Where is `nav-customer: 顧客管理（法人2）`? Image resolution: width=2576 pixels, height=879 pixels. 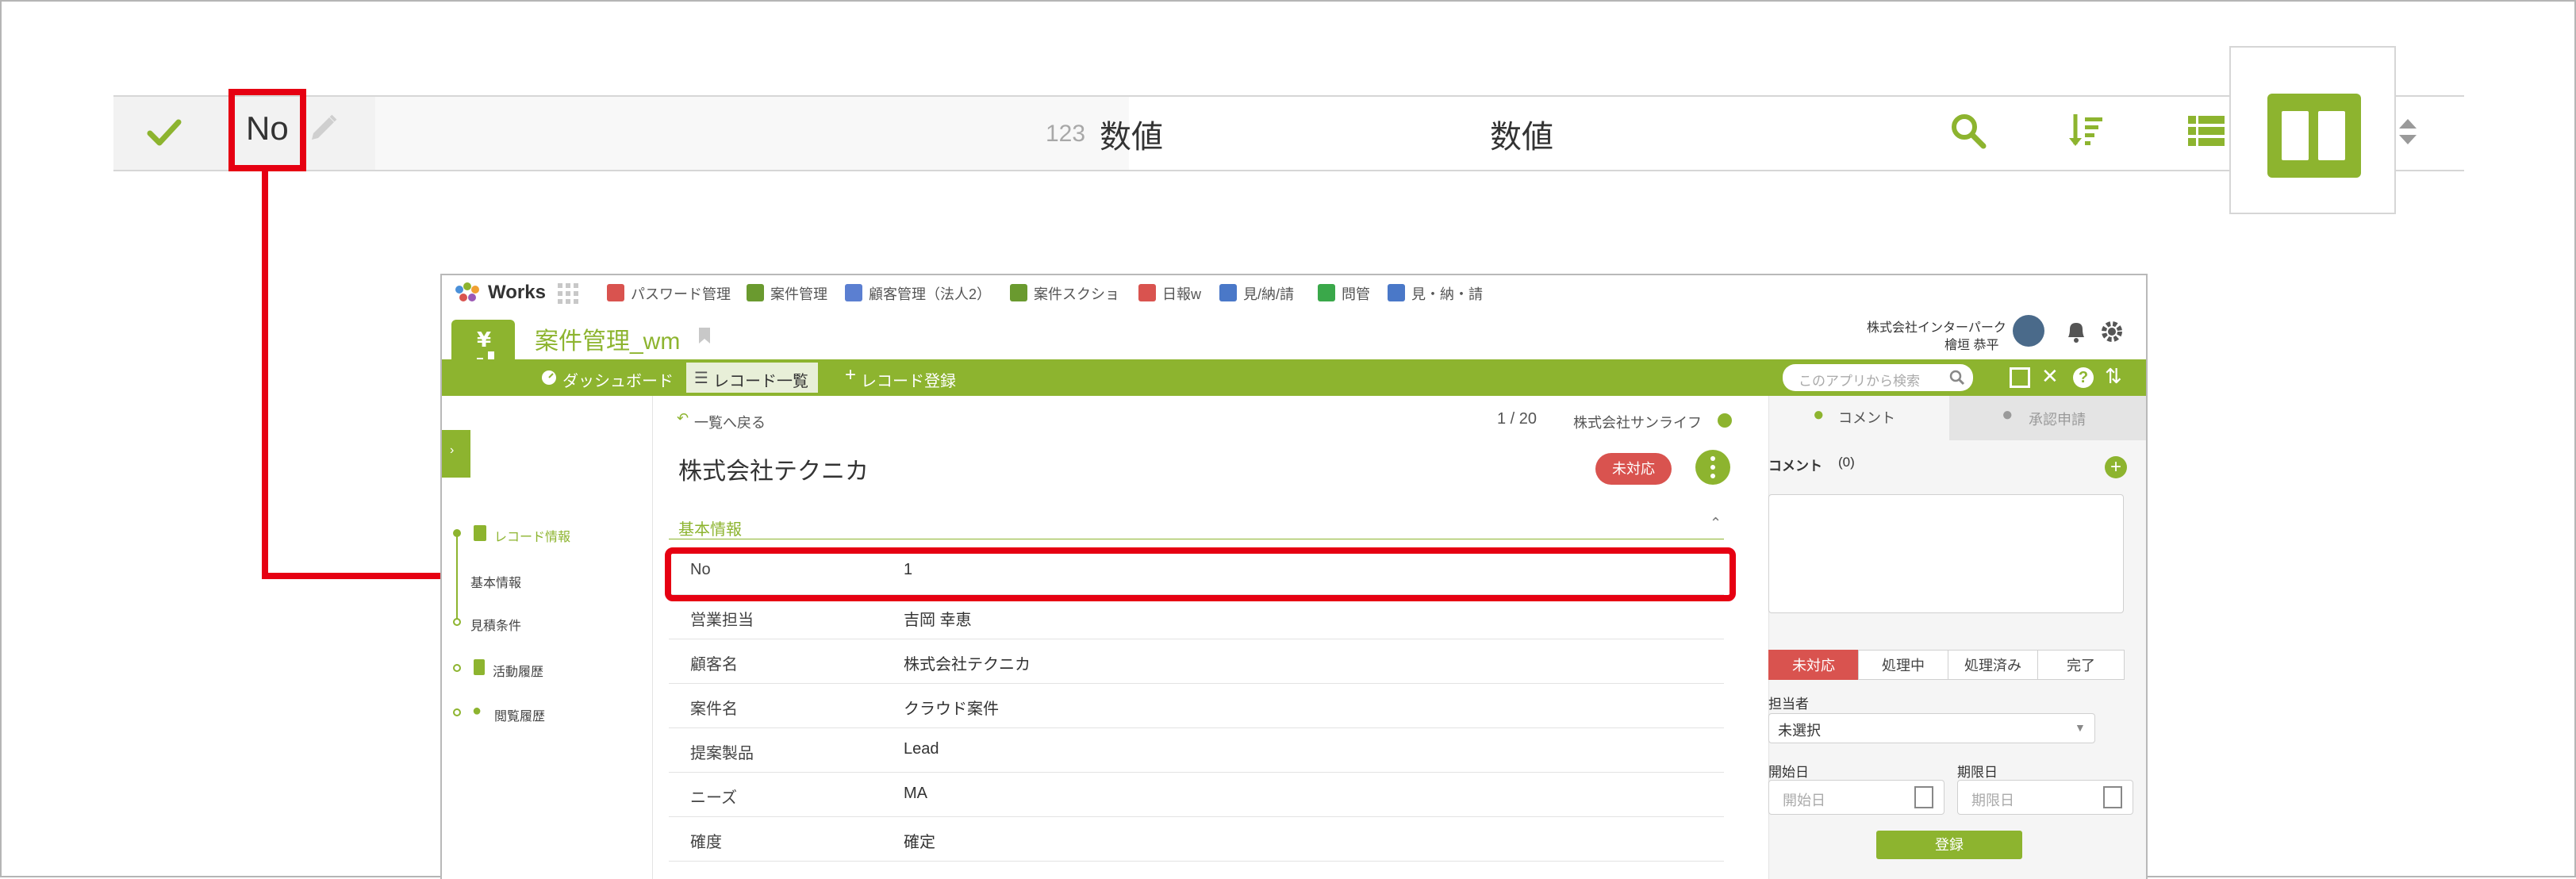 nav-customer: 顧客管理（法人2） is located at coordinates (930, 293).